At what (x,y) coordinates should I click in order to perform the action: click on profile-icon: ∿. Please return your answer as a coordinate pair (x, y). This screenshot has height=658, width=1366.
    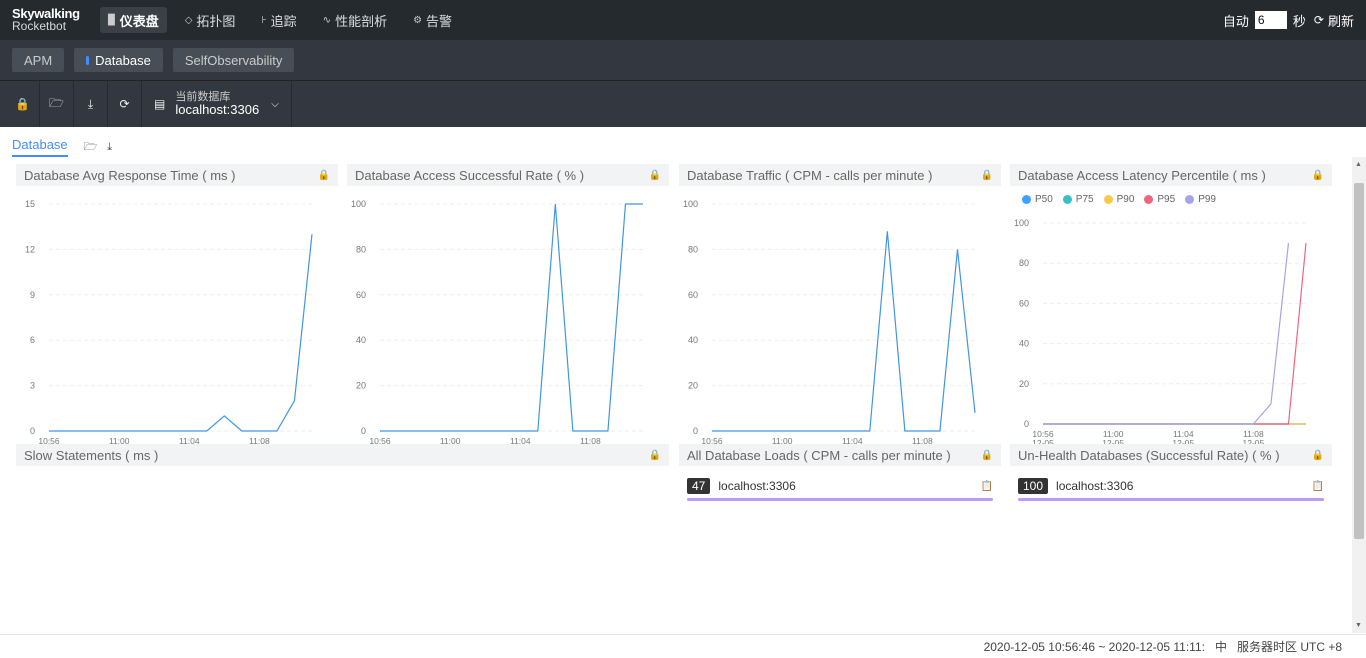
    Looking at the image, I should click on (327, 20).